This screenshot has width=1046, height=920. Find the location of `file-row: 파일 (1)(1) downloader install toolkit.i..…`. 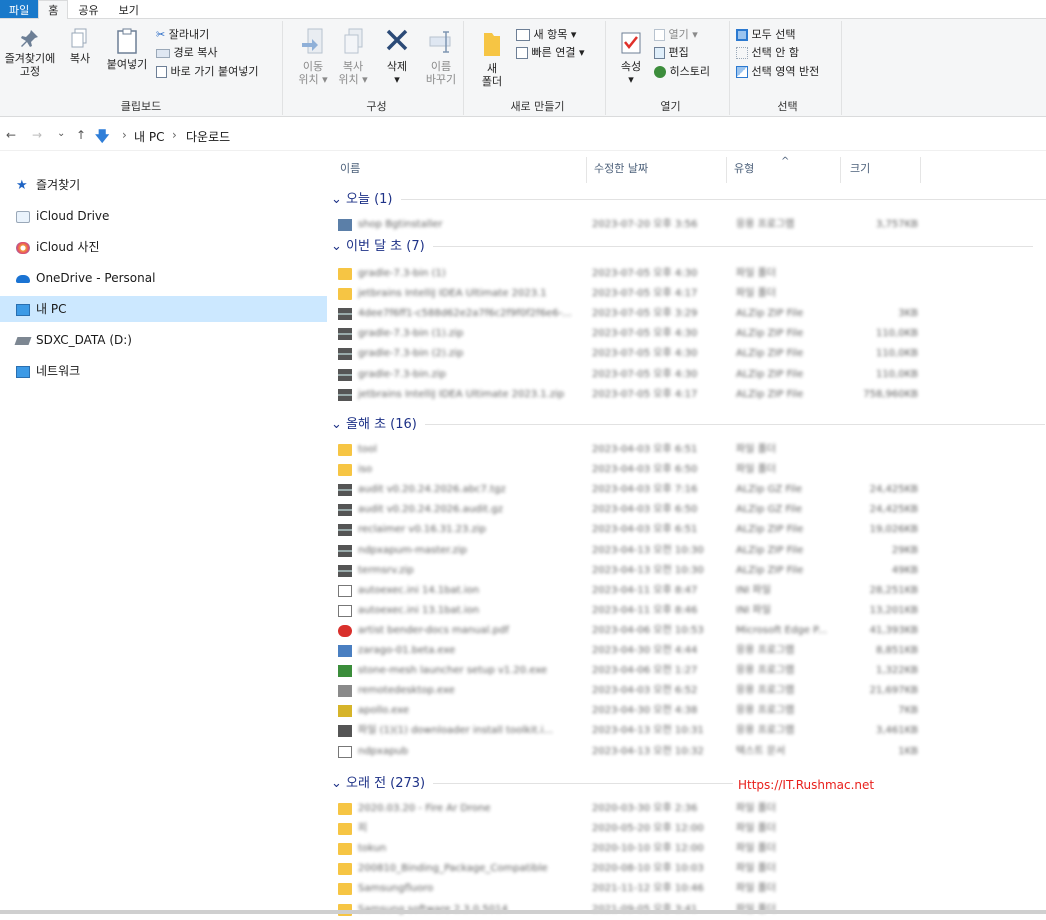

file-row: 파일 (1)(1) downloader install toolkit.i..… is located at coordinates (628, 731).